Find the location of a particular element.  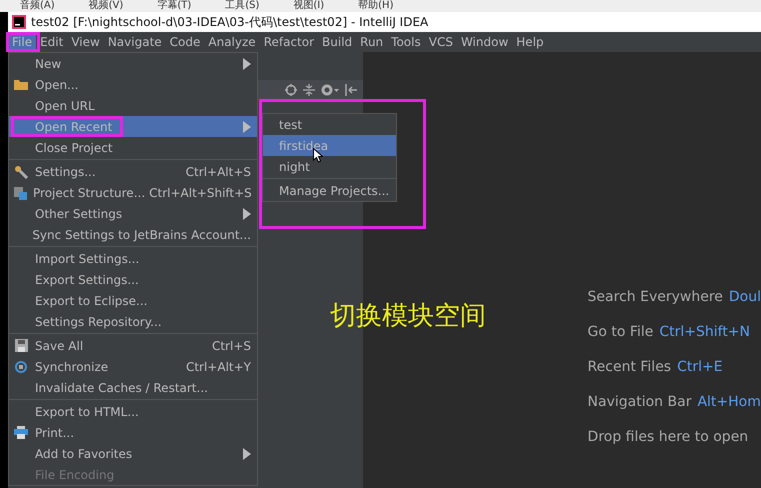

hint-shortcut: Alt+Hom is located at coordinates (729, 402).